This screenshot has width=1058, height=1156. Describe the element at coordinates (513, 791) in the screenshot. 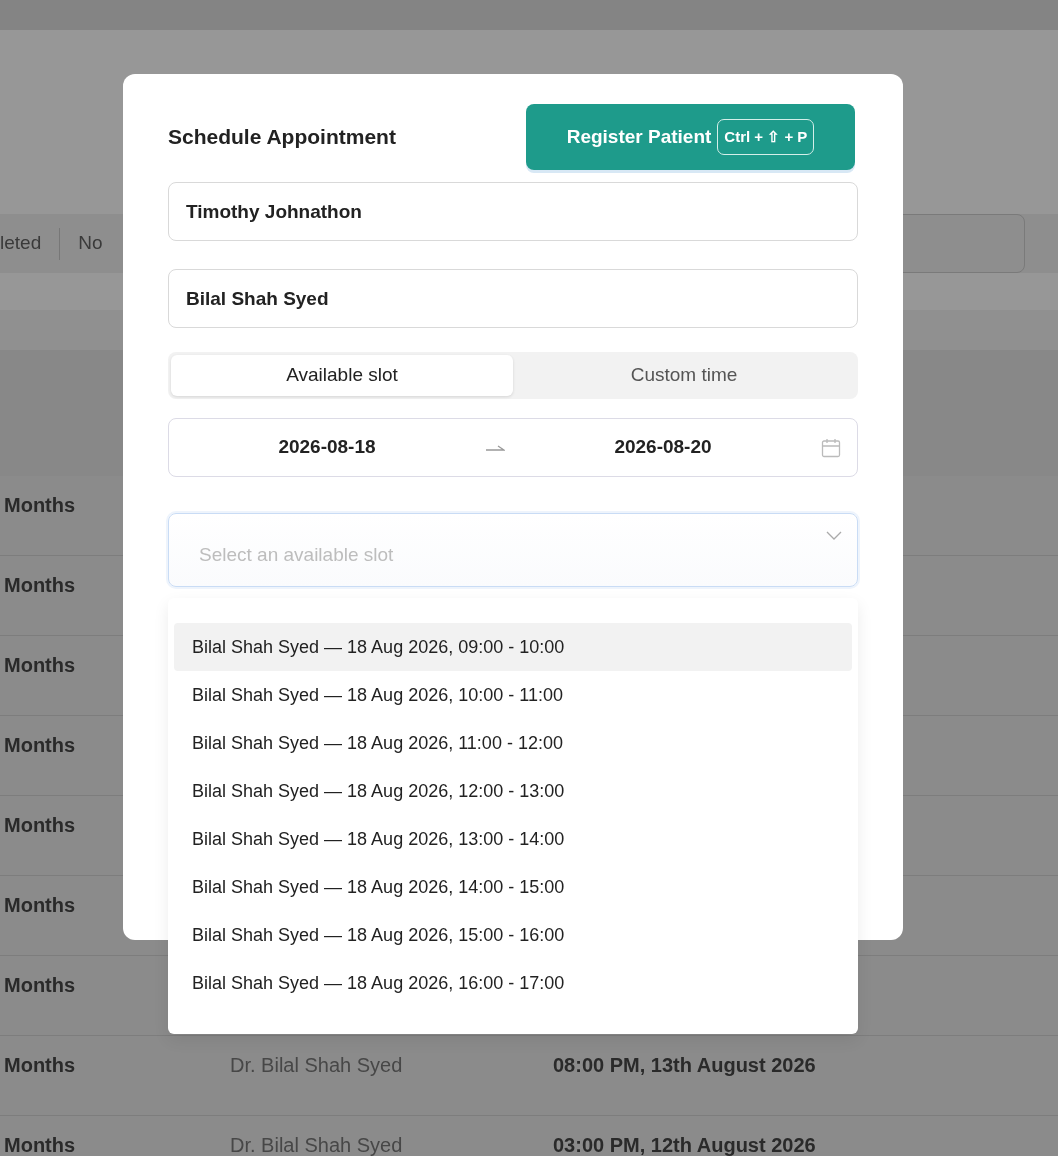

I see `slot-option: Bilal Shah Syed — 18 Aug 2026, 12:00 - 13:00` at that location.